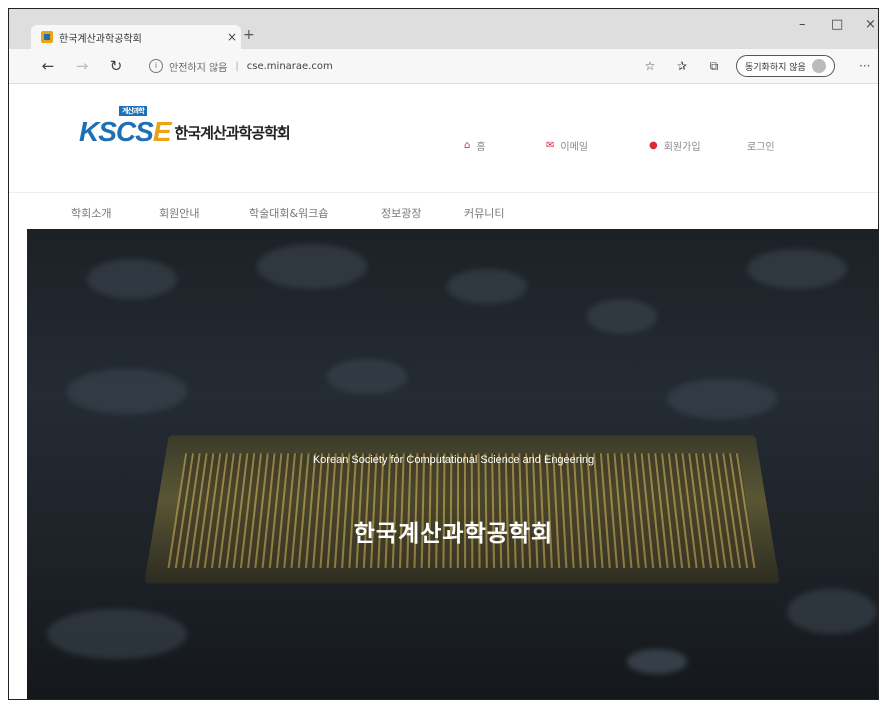  What do you see at coordinates (443, 212) in the screenshot?
I see `main-navigation: 학회소개 회원안내 학술대회&워크숍 정보광장 커뮤니티` at bounding box center [443, 212].